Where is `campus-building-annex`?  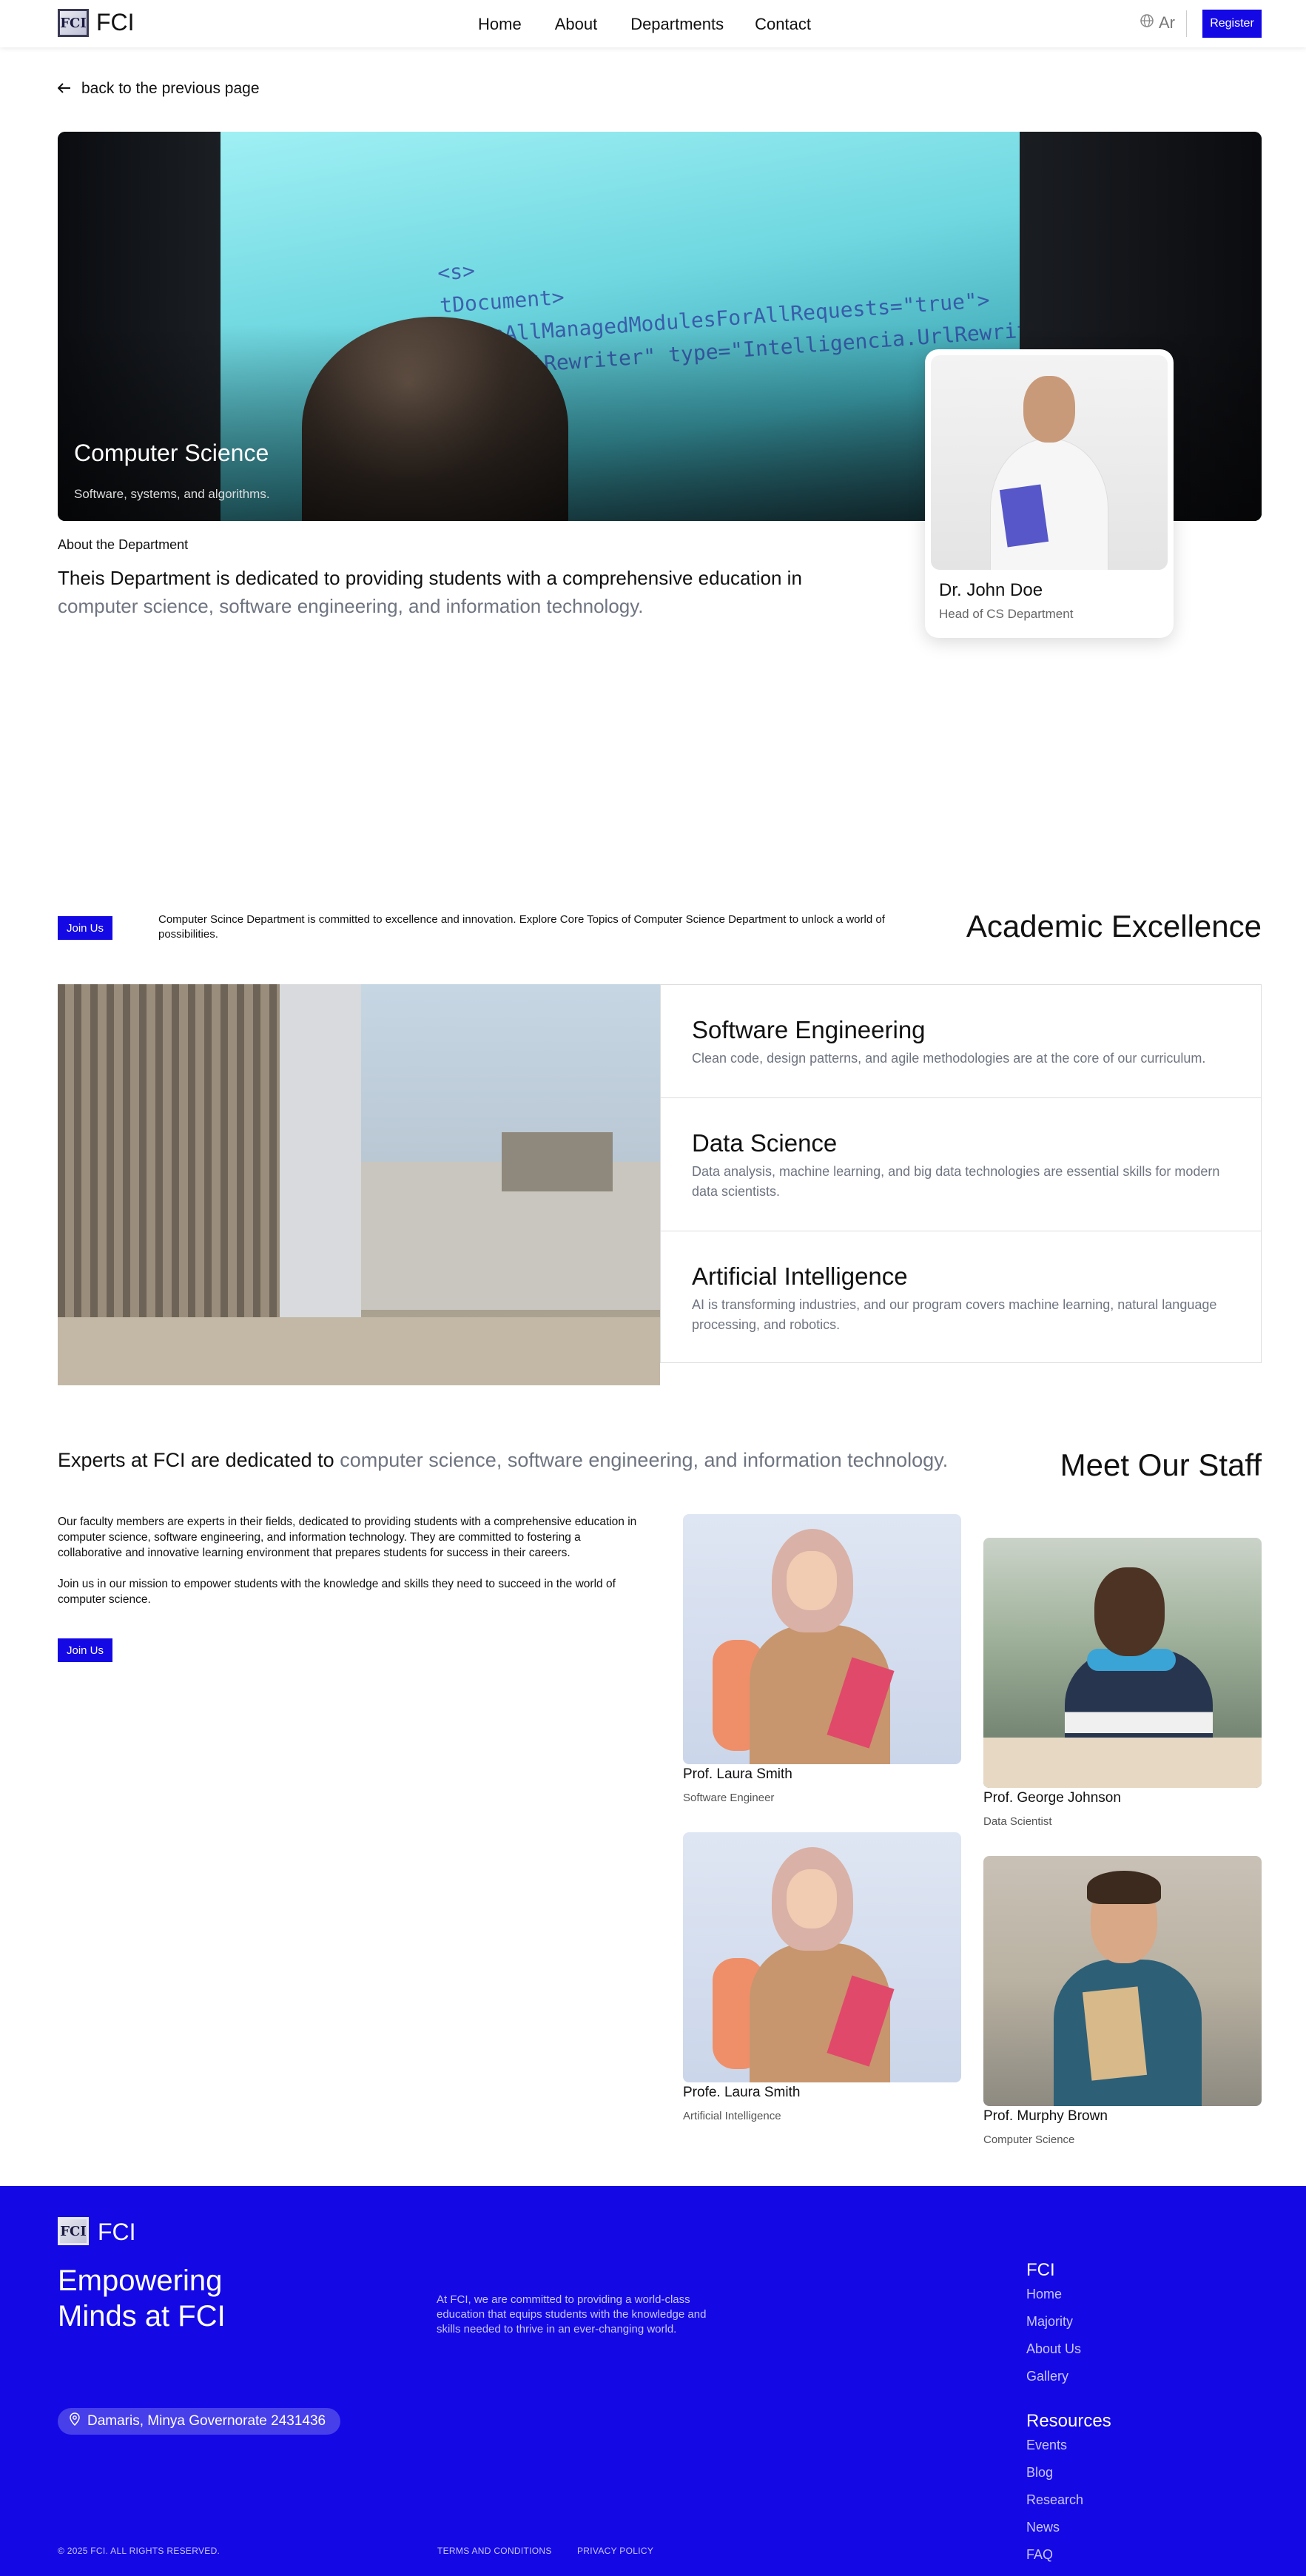 campus-building-annex is located at coordinates (558, 1161).